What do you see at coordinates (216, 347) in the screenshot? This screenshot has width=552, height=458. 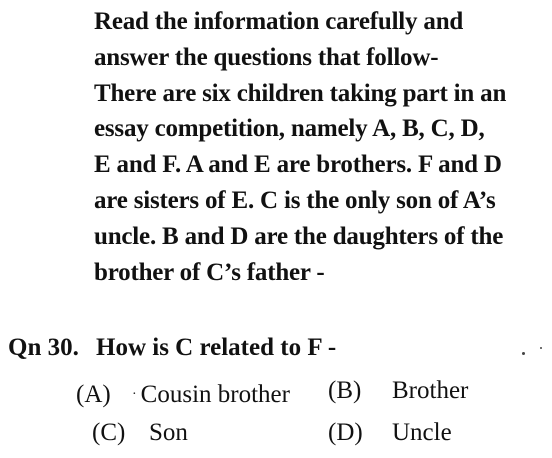 I see `question-text: How is C related to F -` at bounding box center [216, 347].